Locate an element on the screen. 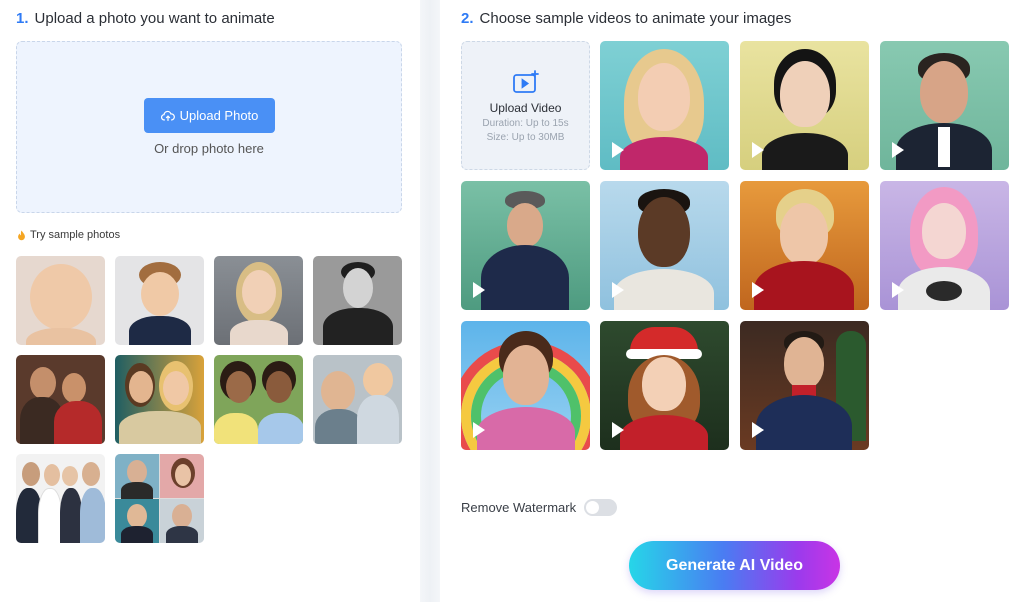  sample-photo-couple is located at coordinates (60, 399).